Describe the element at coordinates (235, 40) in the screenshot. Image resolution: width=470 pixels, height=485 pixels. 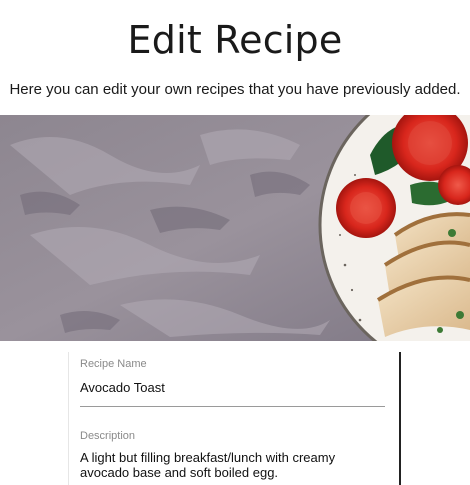
I see `page-title: Edit Recipe` at that location.